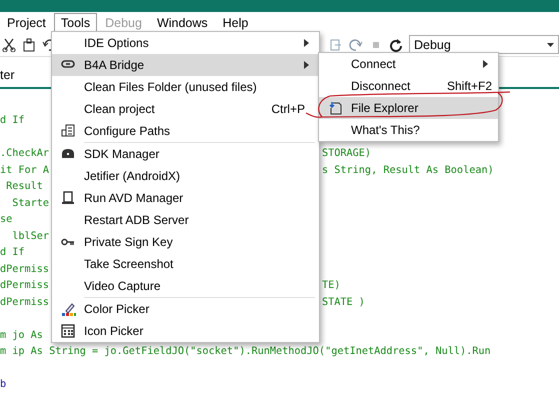 The height and width of the screenshot is (401, 559). Describe the element at coordinates (236, 22) in the screenshot. I see `menu-item: Help` at that location.